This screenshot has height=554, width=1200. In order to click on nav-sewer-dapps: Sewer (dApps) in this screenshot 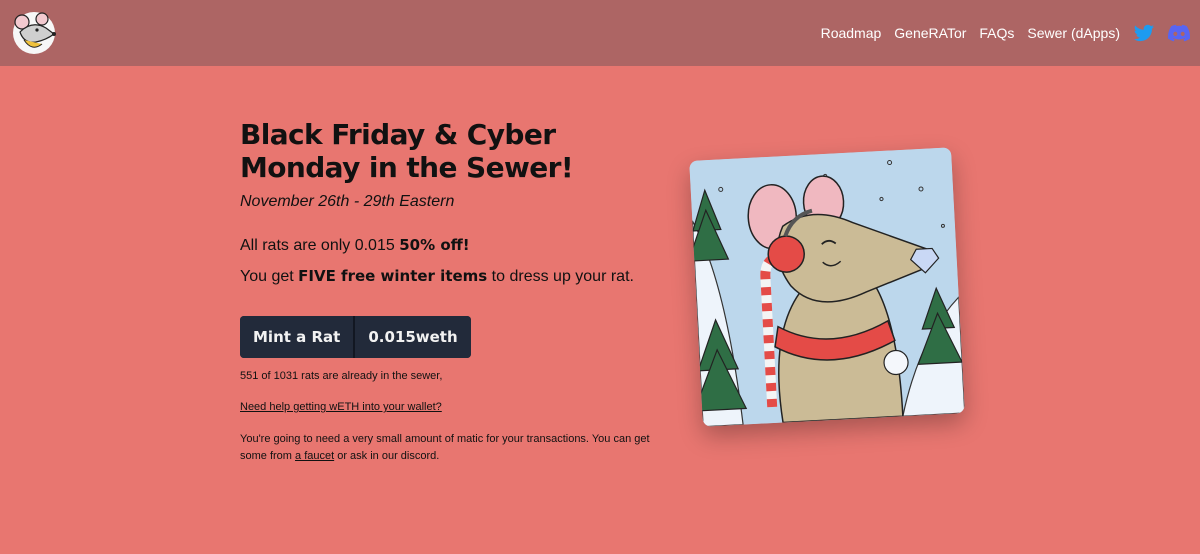, I will do `click(1073, 33)`.